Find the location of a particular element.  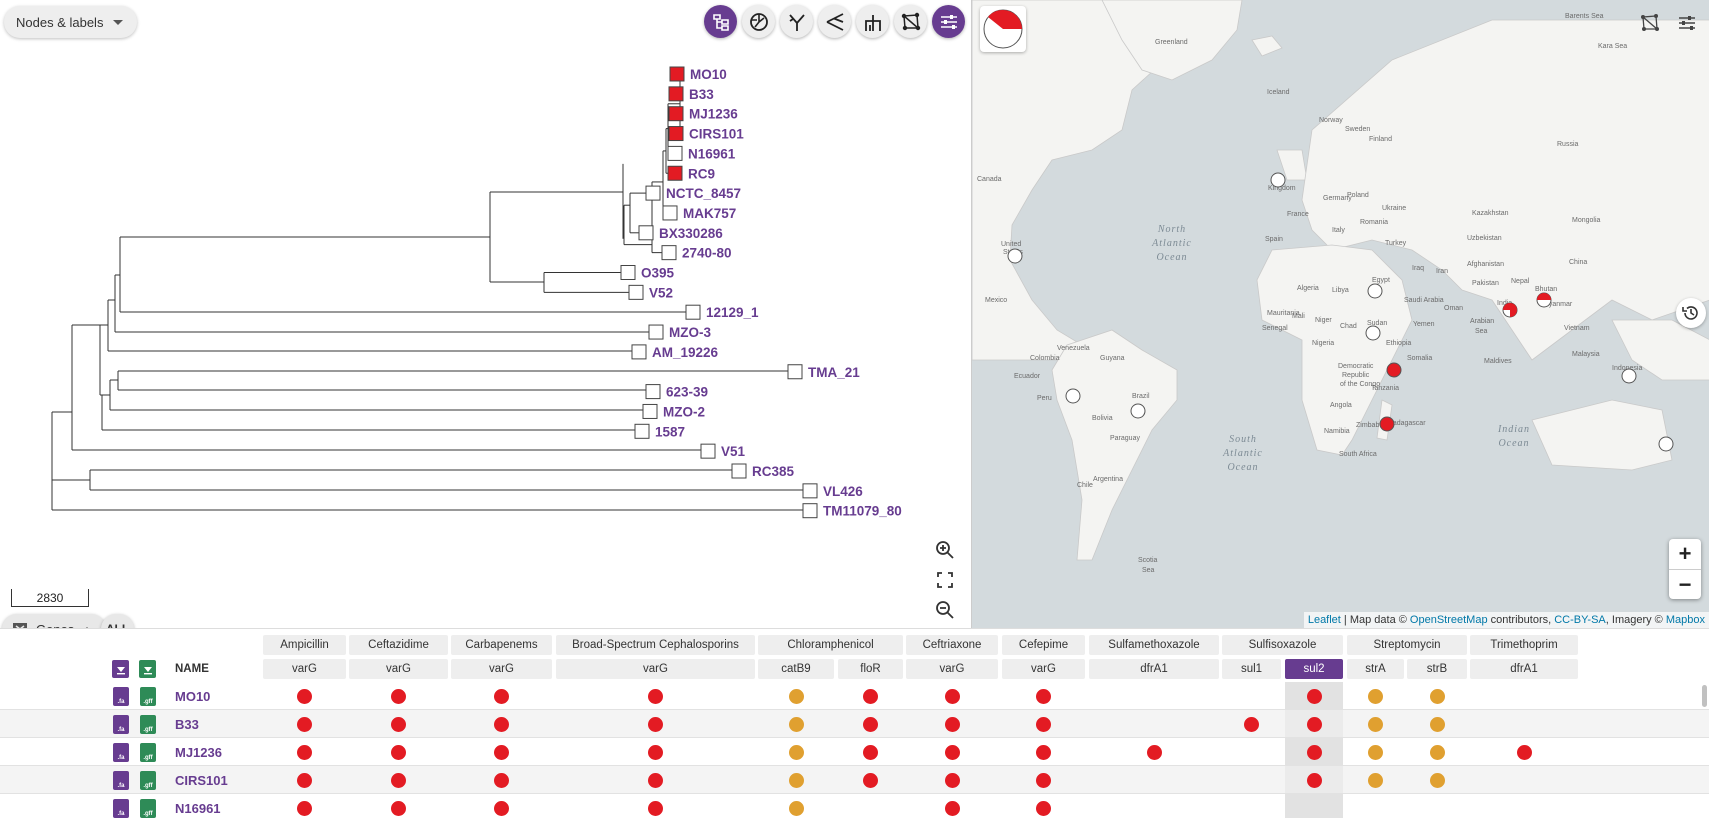

antibiotic-group-header: Ceftazidime is located at coordinates (398, 645).